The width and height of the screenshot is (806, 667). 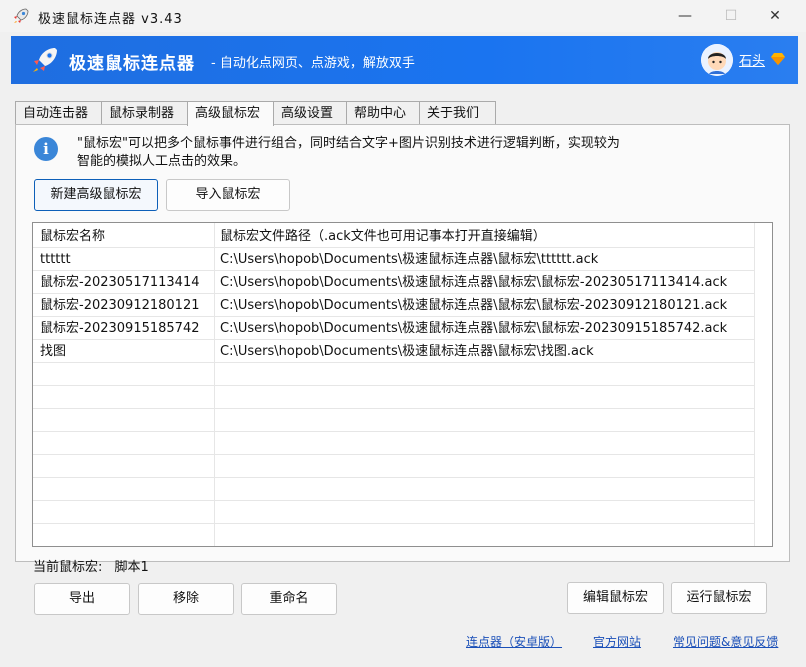 I want to click on maximize-button: ☐, so click(x=731, y=16).